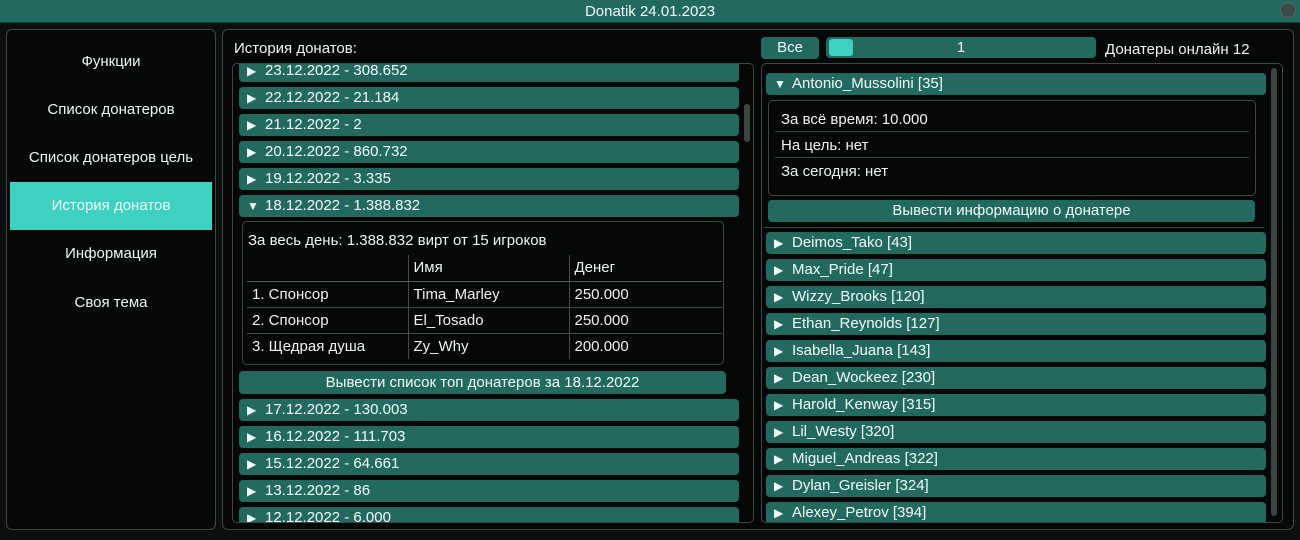 This screenshot has height=540, width=1300. I want to click on donor-row: ▶ Ethan_Reynolds [127], so click(1016, 324).